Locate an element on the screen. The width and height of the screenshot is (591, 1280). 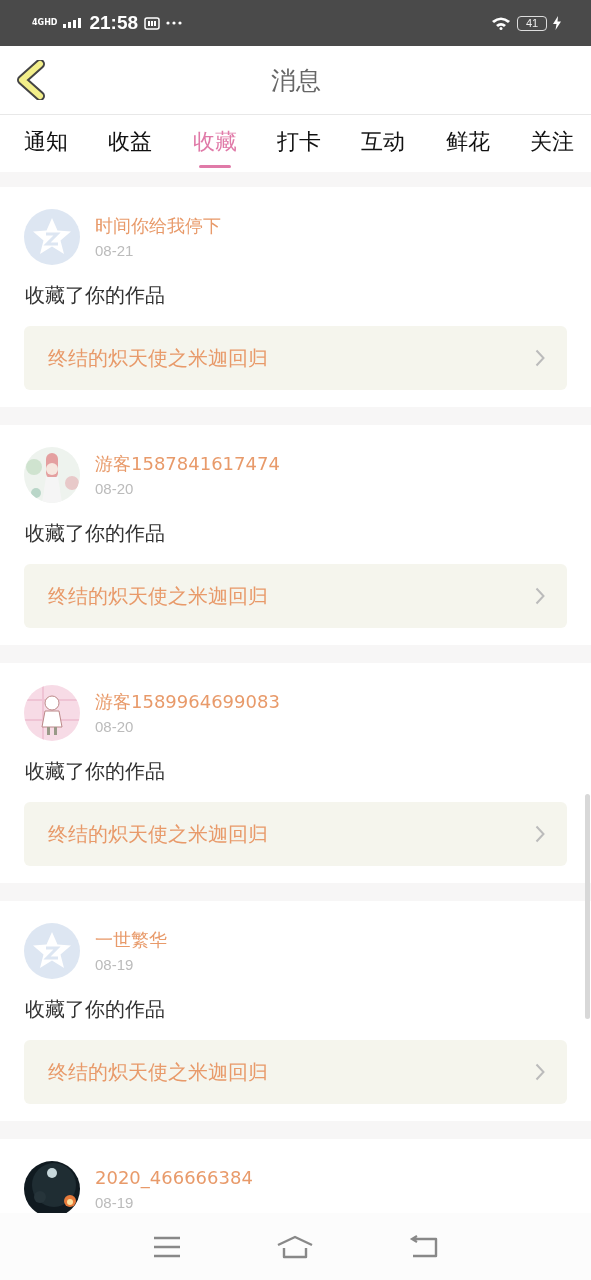
page-title: 消息 is located at coordinates (295, 80).